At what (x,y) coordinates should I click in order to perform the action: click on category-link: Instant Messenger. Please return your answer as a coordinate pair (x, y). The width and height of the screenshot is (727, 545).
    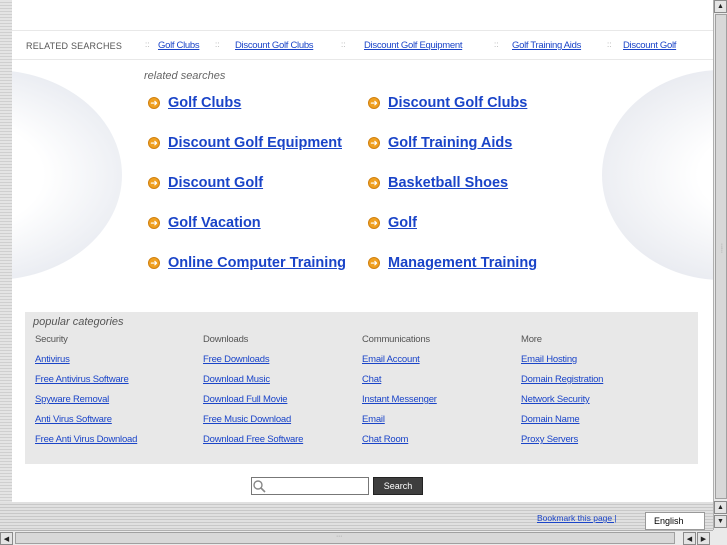
    Looking at the image, I should click on (399, 404).